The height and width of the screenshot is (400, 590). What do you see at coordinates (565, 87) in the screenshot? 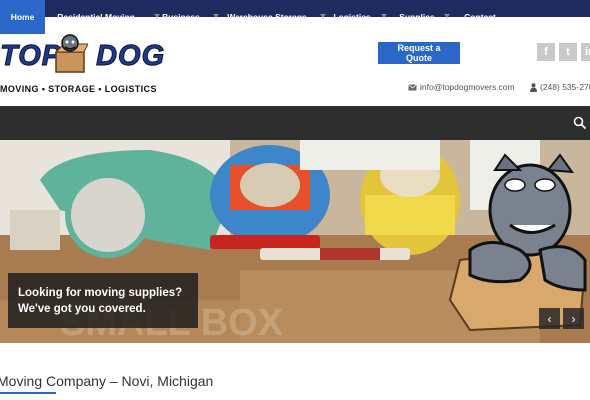
I see `phone-text: (248) 535-270` at bounding box center [565, 87].